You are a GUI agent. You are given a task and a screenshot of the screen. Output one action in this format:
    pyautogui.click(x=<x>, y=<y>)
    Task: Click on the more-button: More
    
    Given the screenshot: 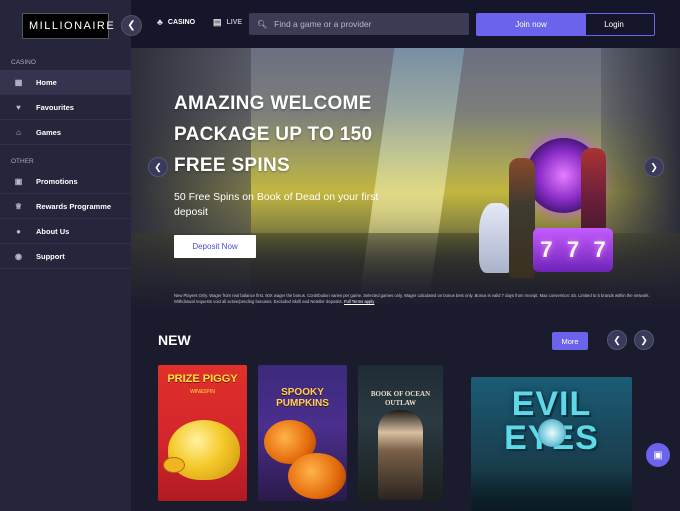 What is the action you would take?
    pyautogui.click(x=570, y=341)
    